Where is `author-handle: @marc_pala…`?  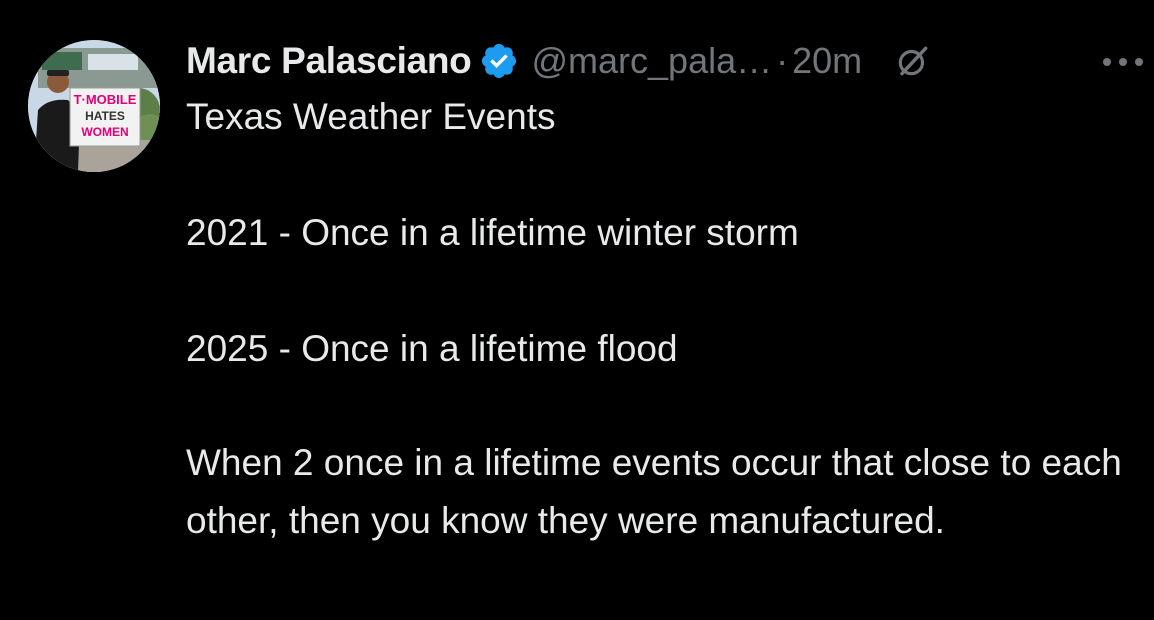 author-handle: @marc_pala… is located at coordinates (651, 61).